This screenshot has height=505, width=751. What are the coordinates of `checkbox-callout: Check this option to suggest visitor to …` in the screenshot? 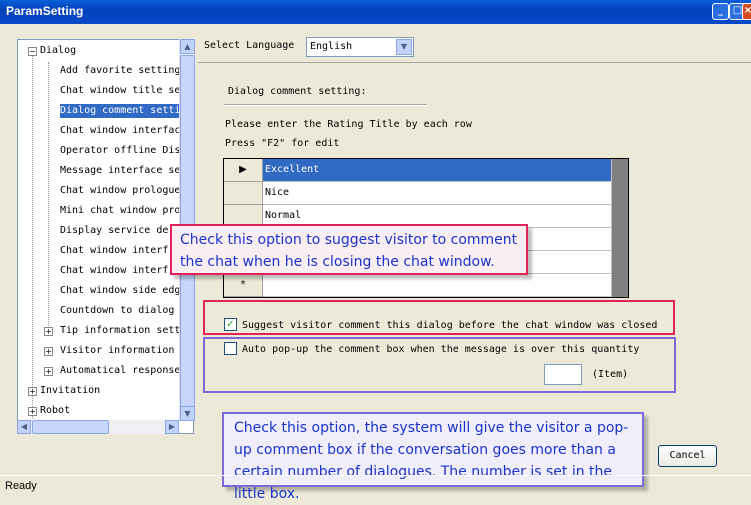 It's located at (349, 249).